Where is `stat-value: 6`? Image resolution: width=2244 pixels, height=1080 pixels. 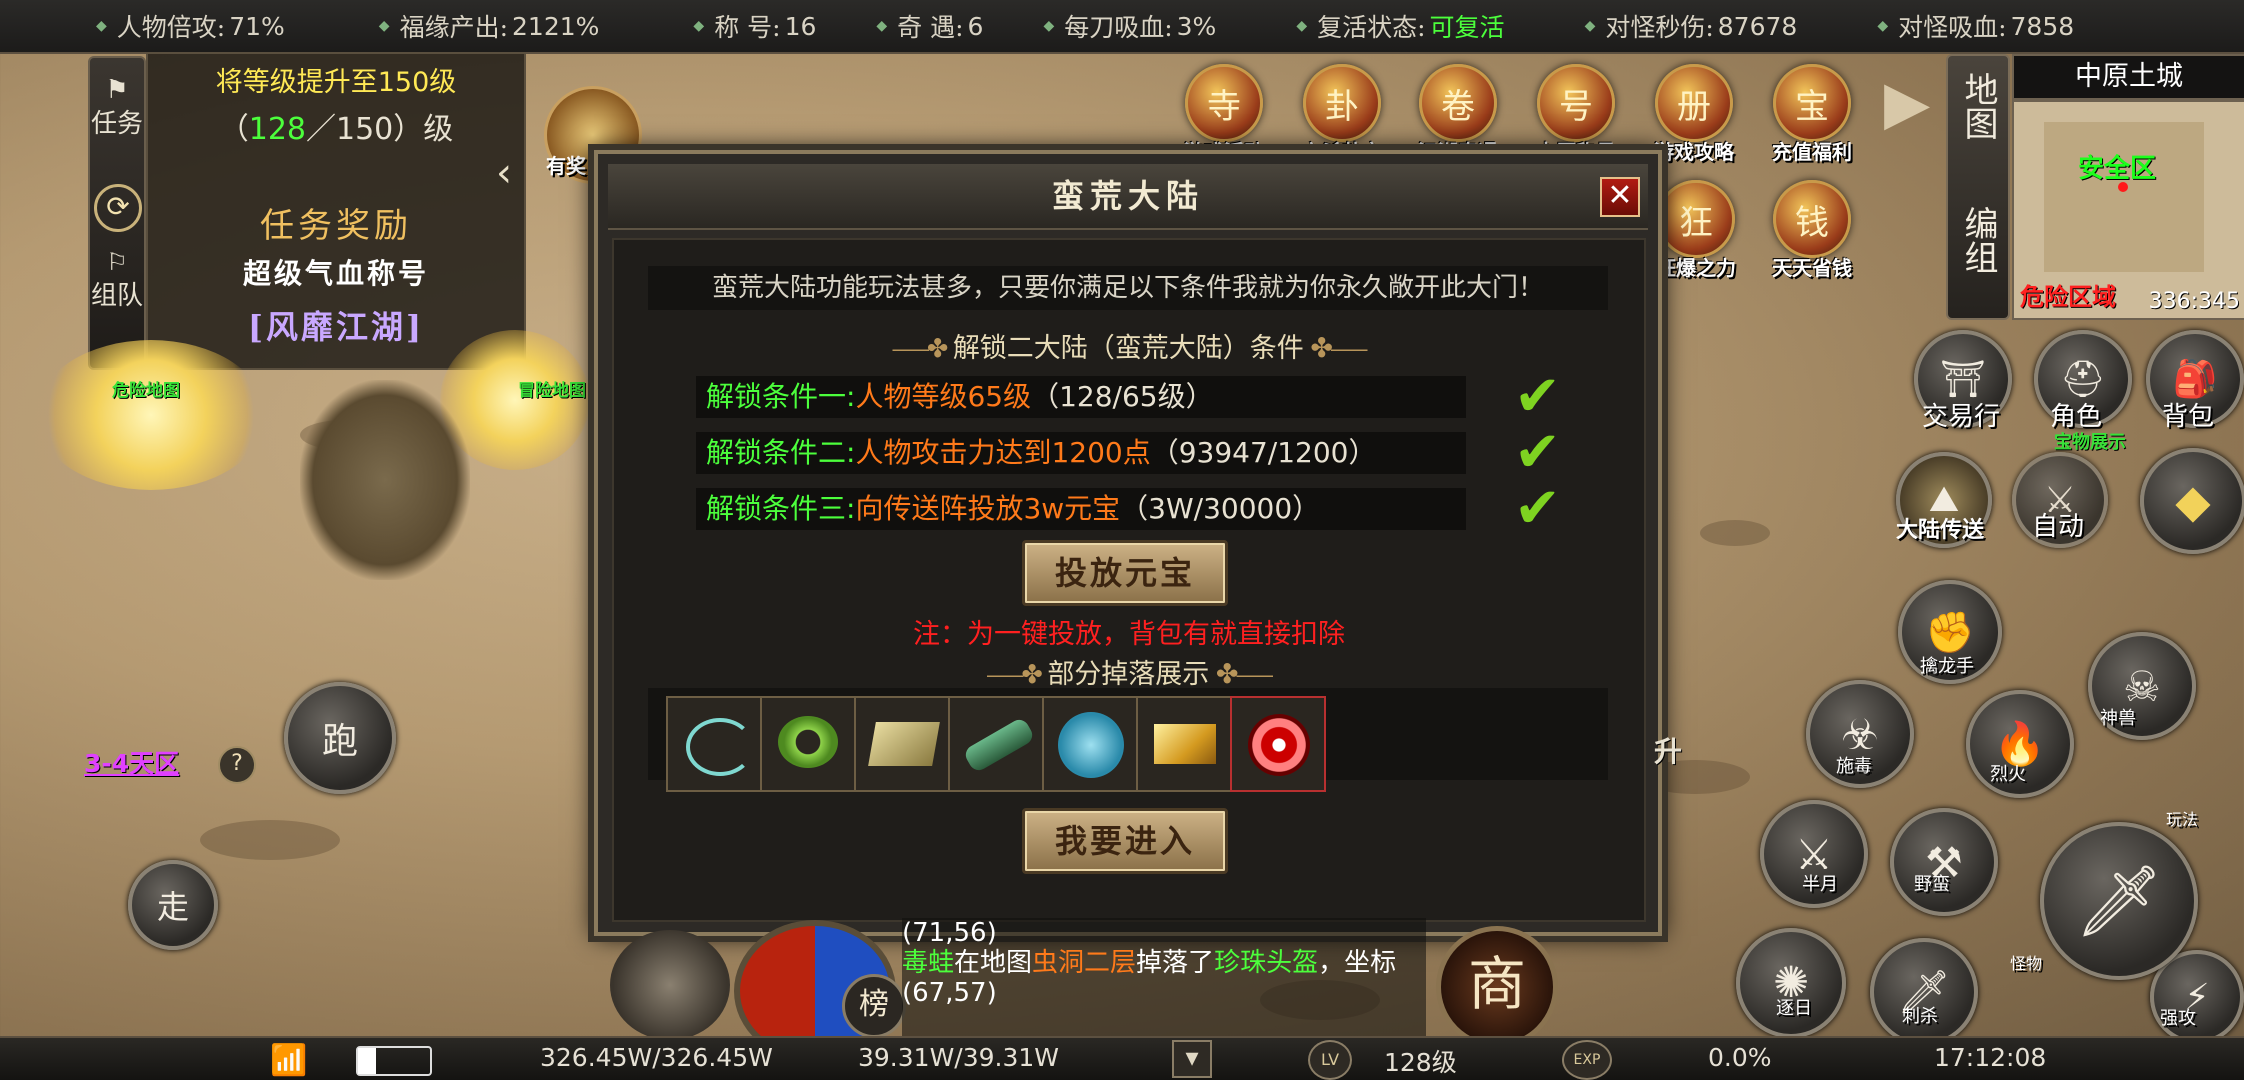 stat-value: 6 is located at coordinates (975, 26).